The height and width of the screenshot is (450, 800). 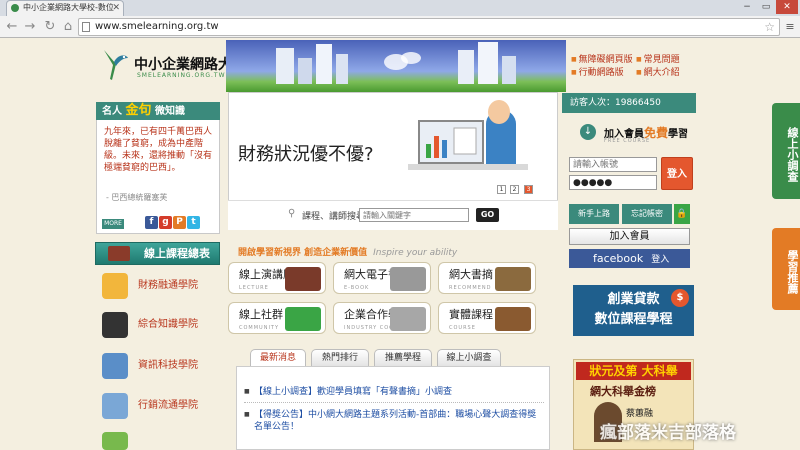 What do you see at coordinates (613, 164) in the screenshot?
I see `account-field` at bounding box center [613, 164].